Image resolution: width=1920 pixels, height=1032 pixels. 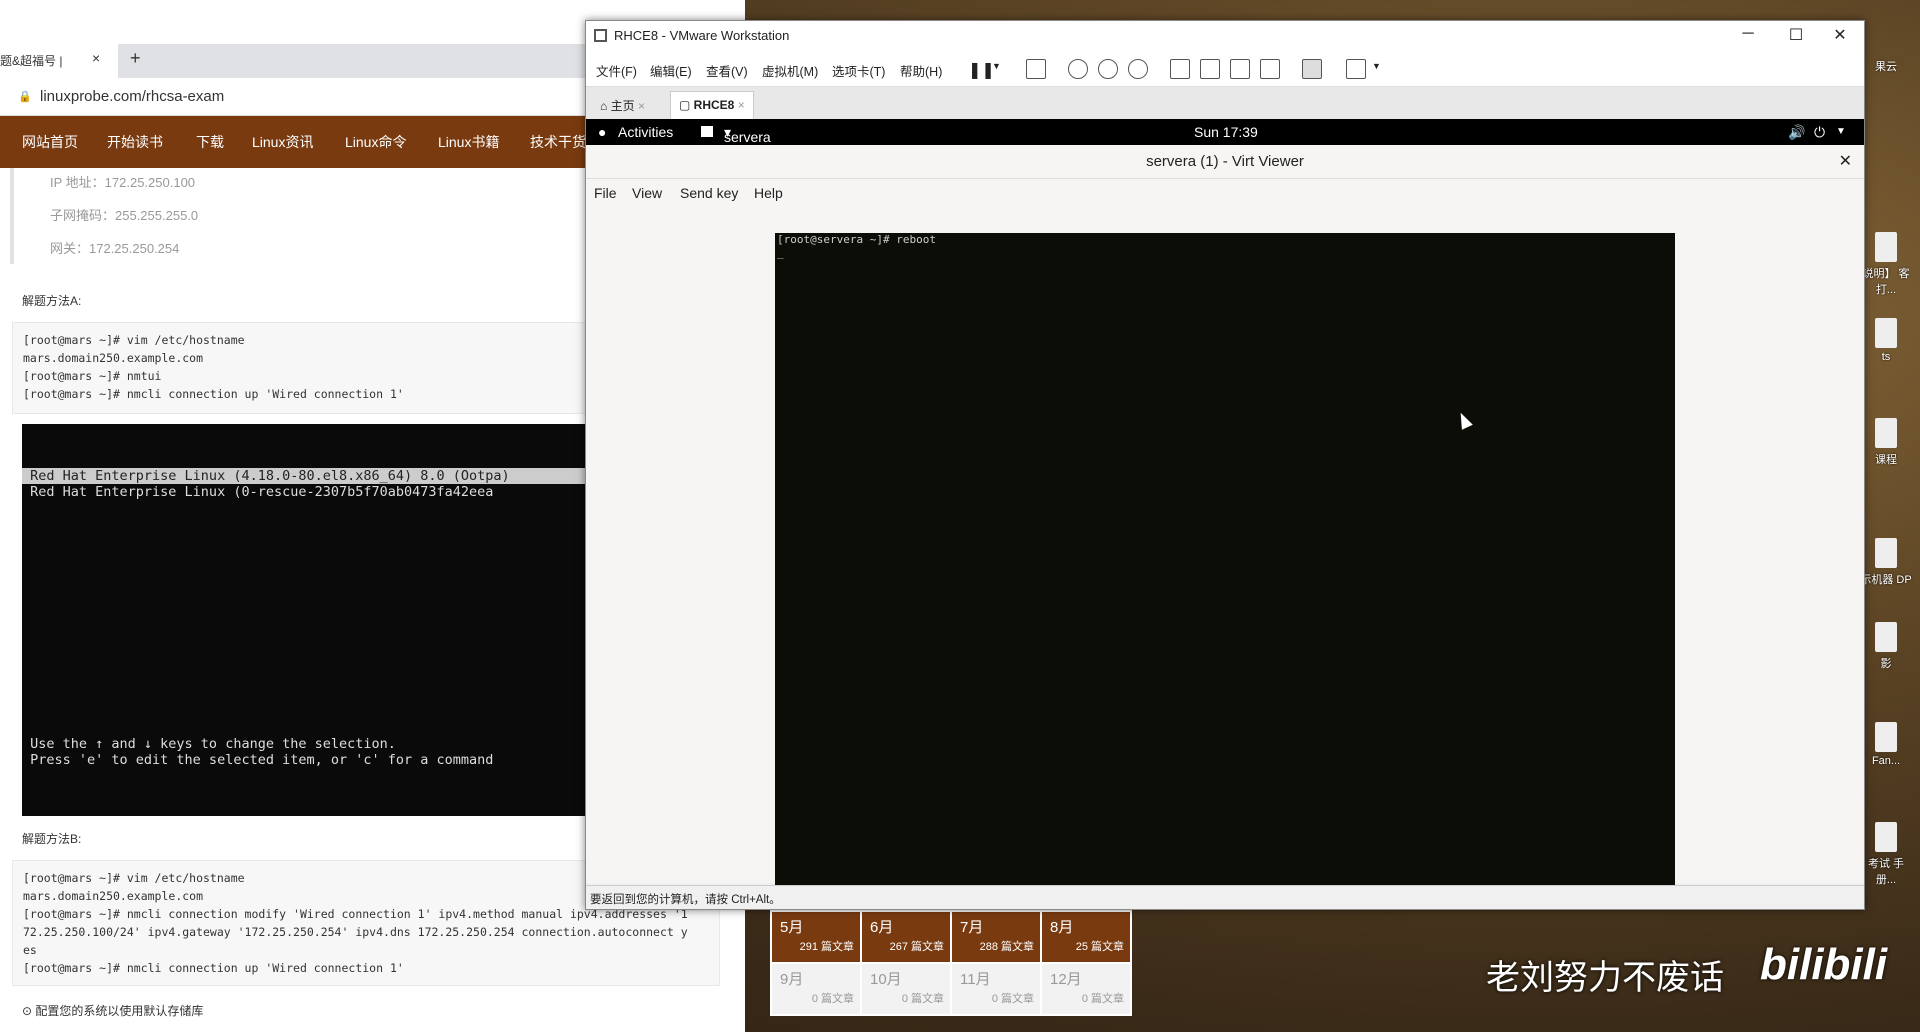 What do you see at coordinates (50, 142) in the screenshot?
I see `nav-item: 网站首页` at bounding box center [50, 142].